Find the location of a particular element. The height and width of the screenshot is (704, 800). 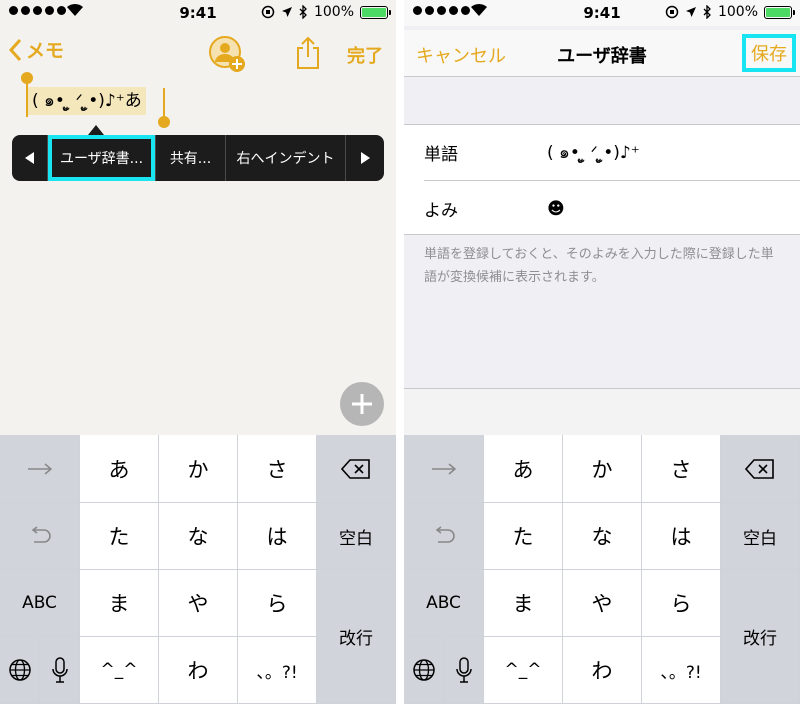

menu-next-button is located at coordinates (365, 158).